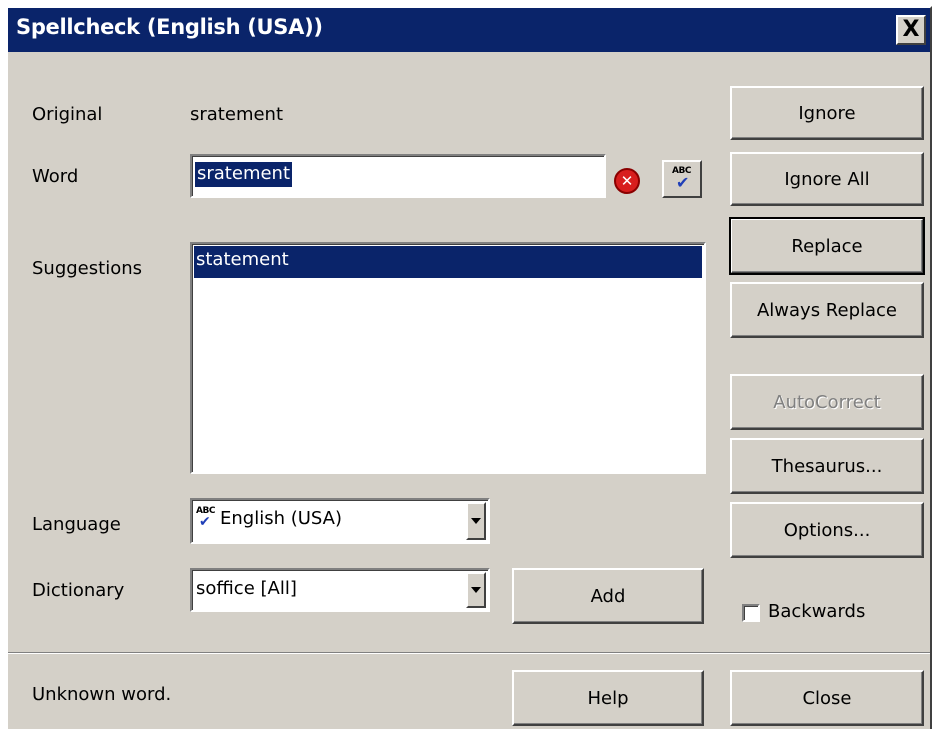  Describe the element at coordinates (469, 30) in the screenshot. I see `title-bar: Spellcheck (English (USA)) X` at that location.